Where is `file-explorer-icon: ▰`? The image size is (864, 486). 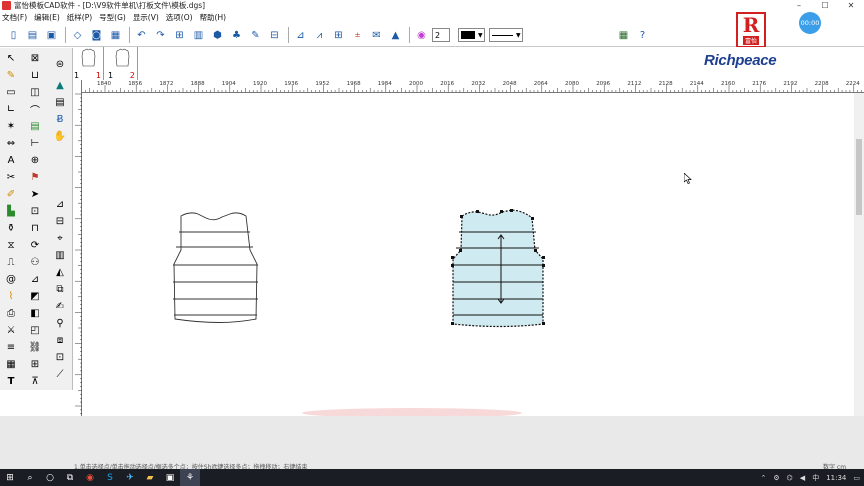 file-explorer-icon: ▰ is located at coordinates (150, 477).